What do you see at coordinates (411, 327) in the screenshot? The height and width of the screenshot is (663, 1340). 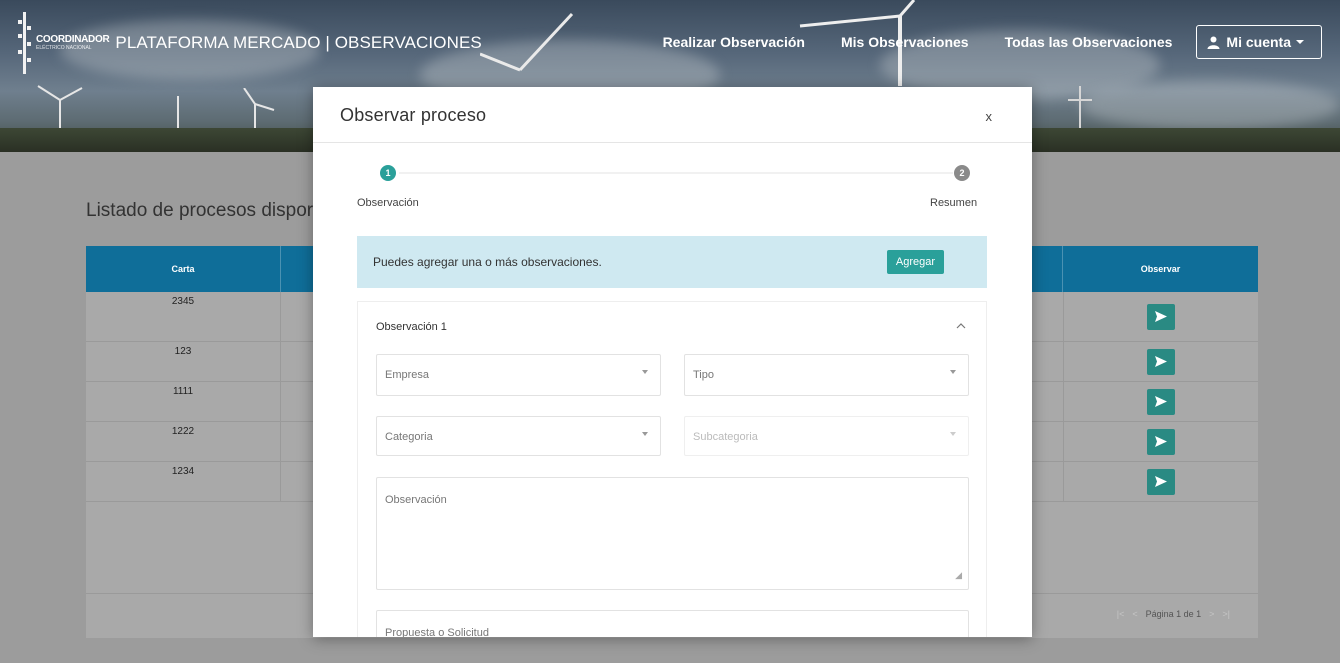 I see `observation-title: Observación 1` at bounding box center [411, 327].